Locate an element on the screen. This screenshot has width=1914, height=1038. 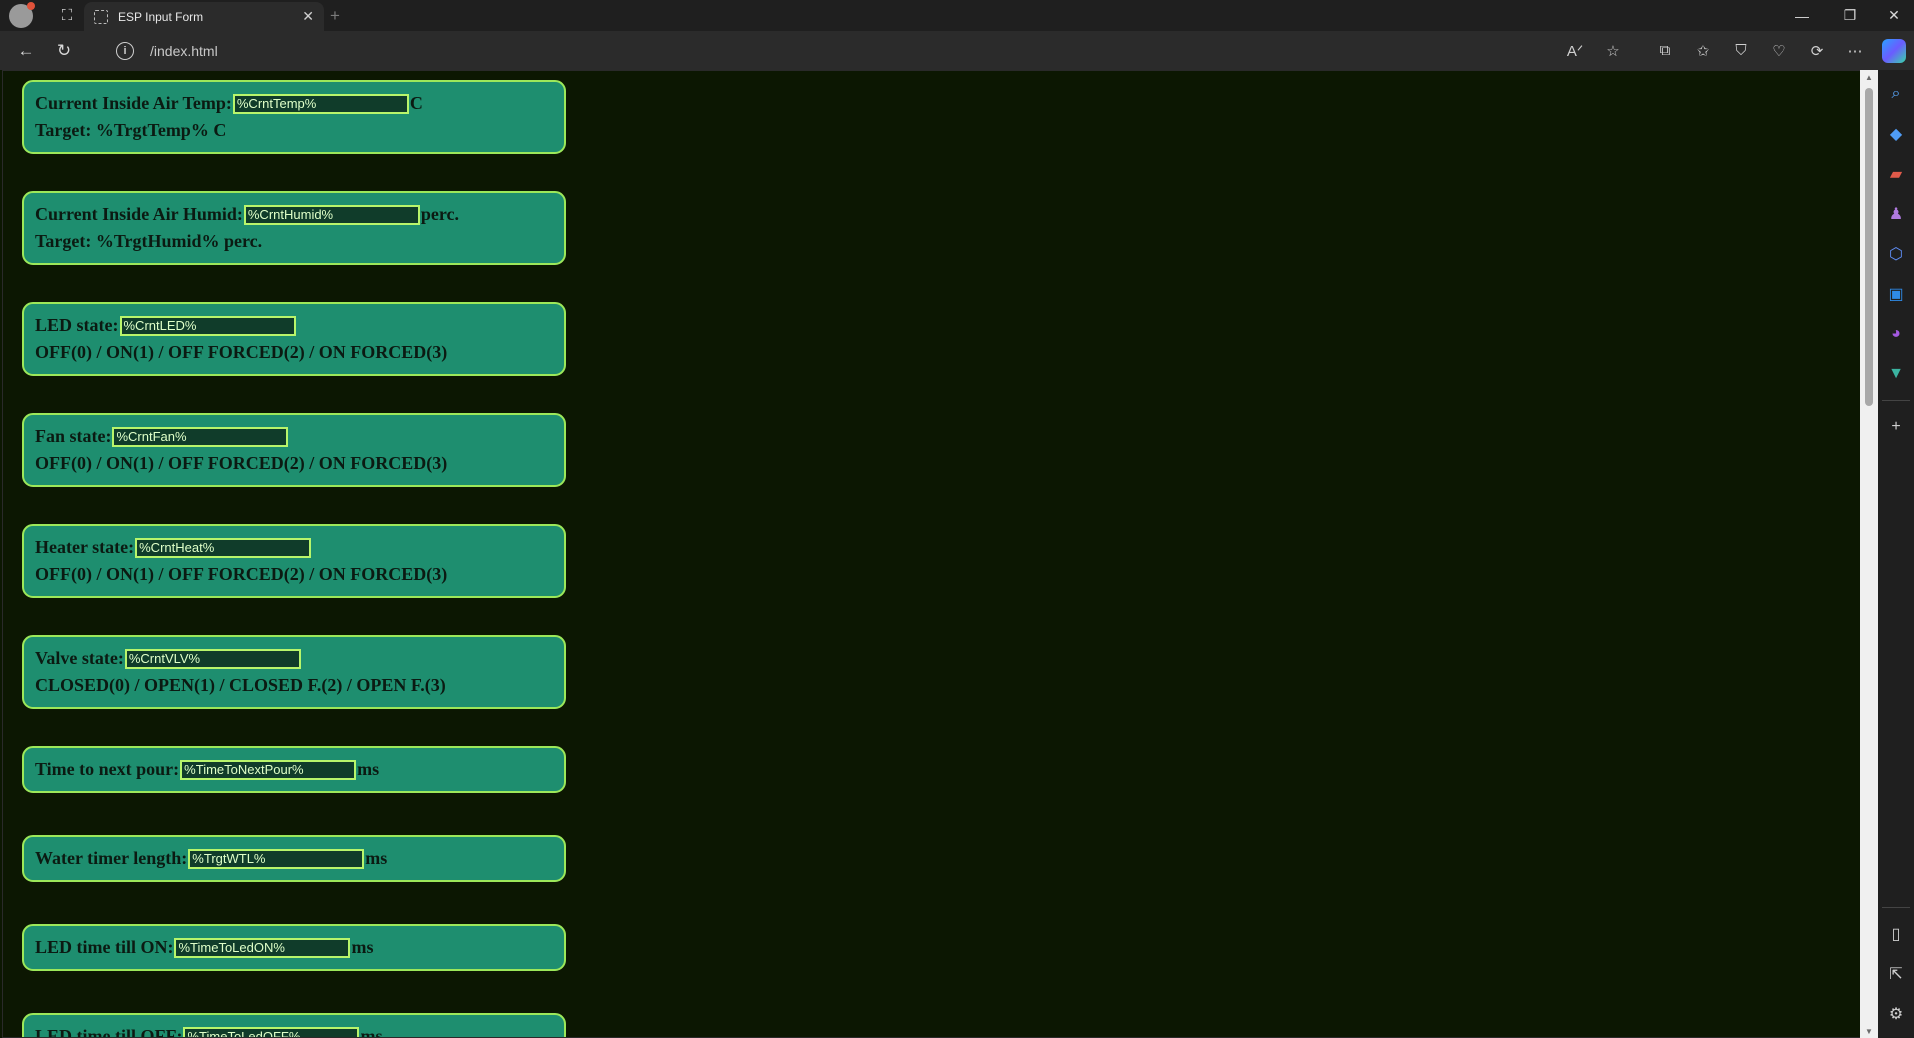
games-icon: ♟ is located at coordinates (1896, 214).